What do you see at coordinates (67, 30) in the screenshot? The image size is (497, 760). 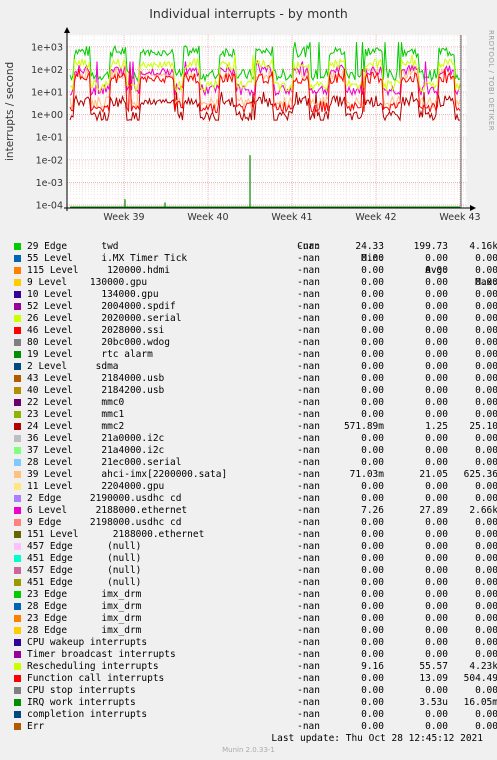 I see `y-axis-arrow` at bounding box center [67, 30].